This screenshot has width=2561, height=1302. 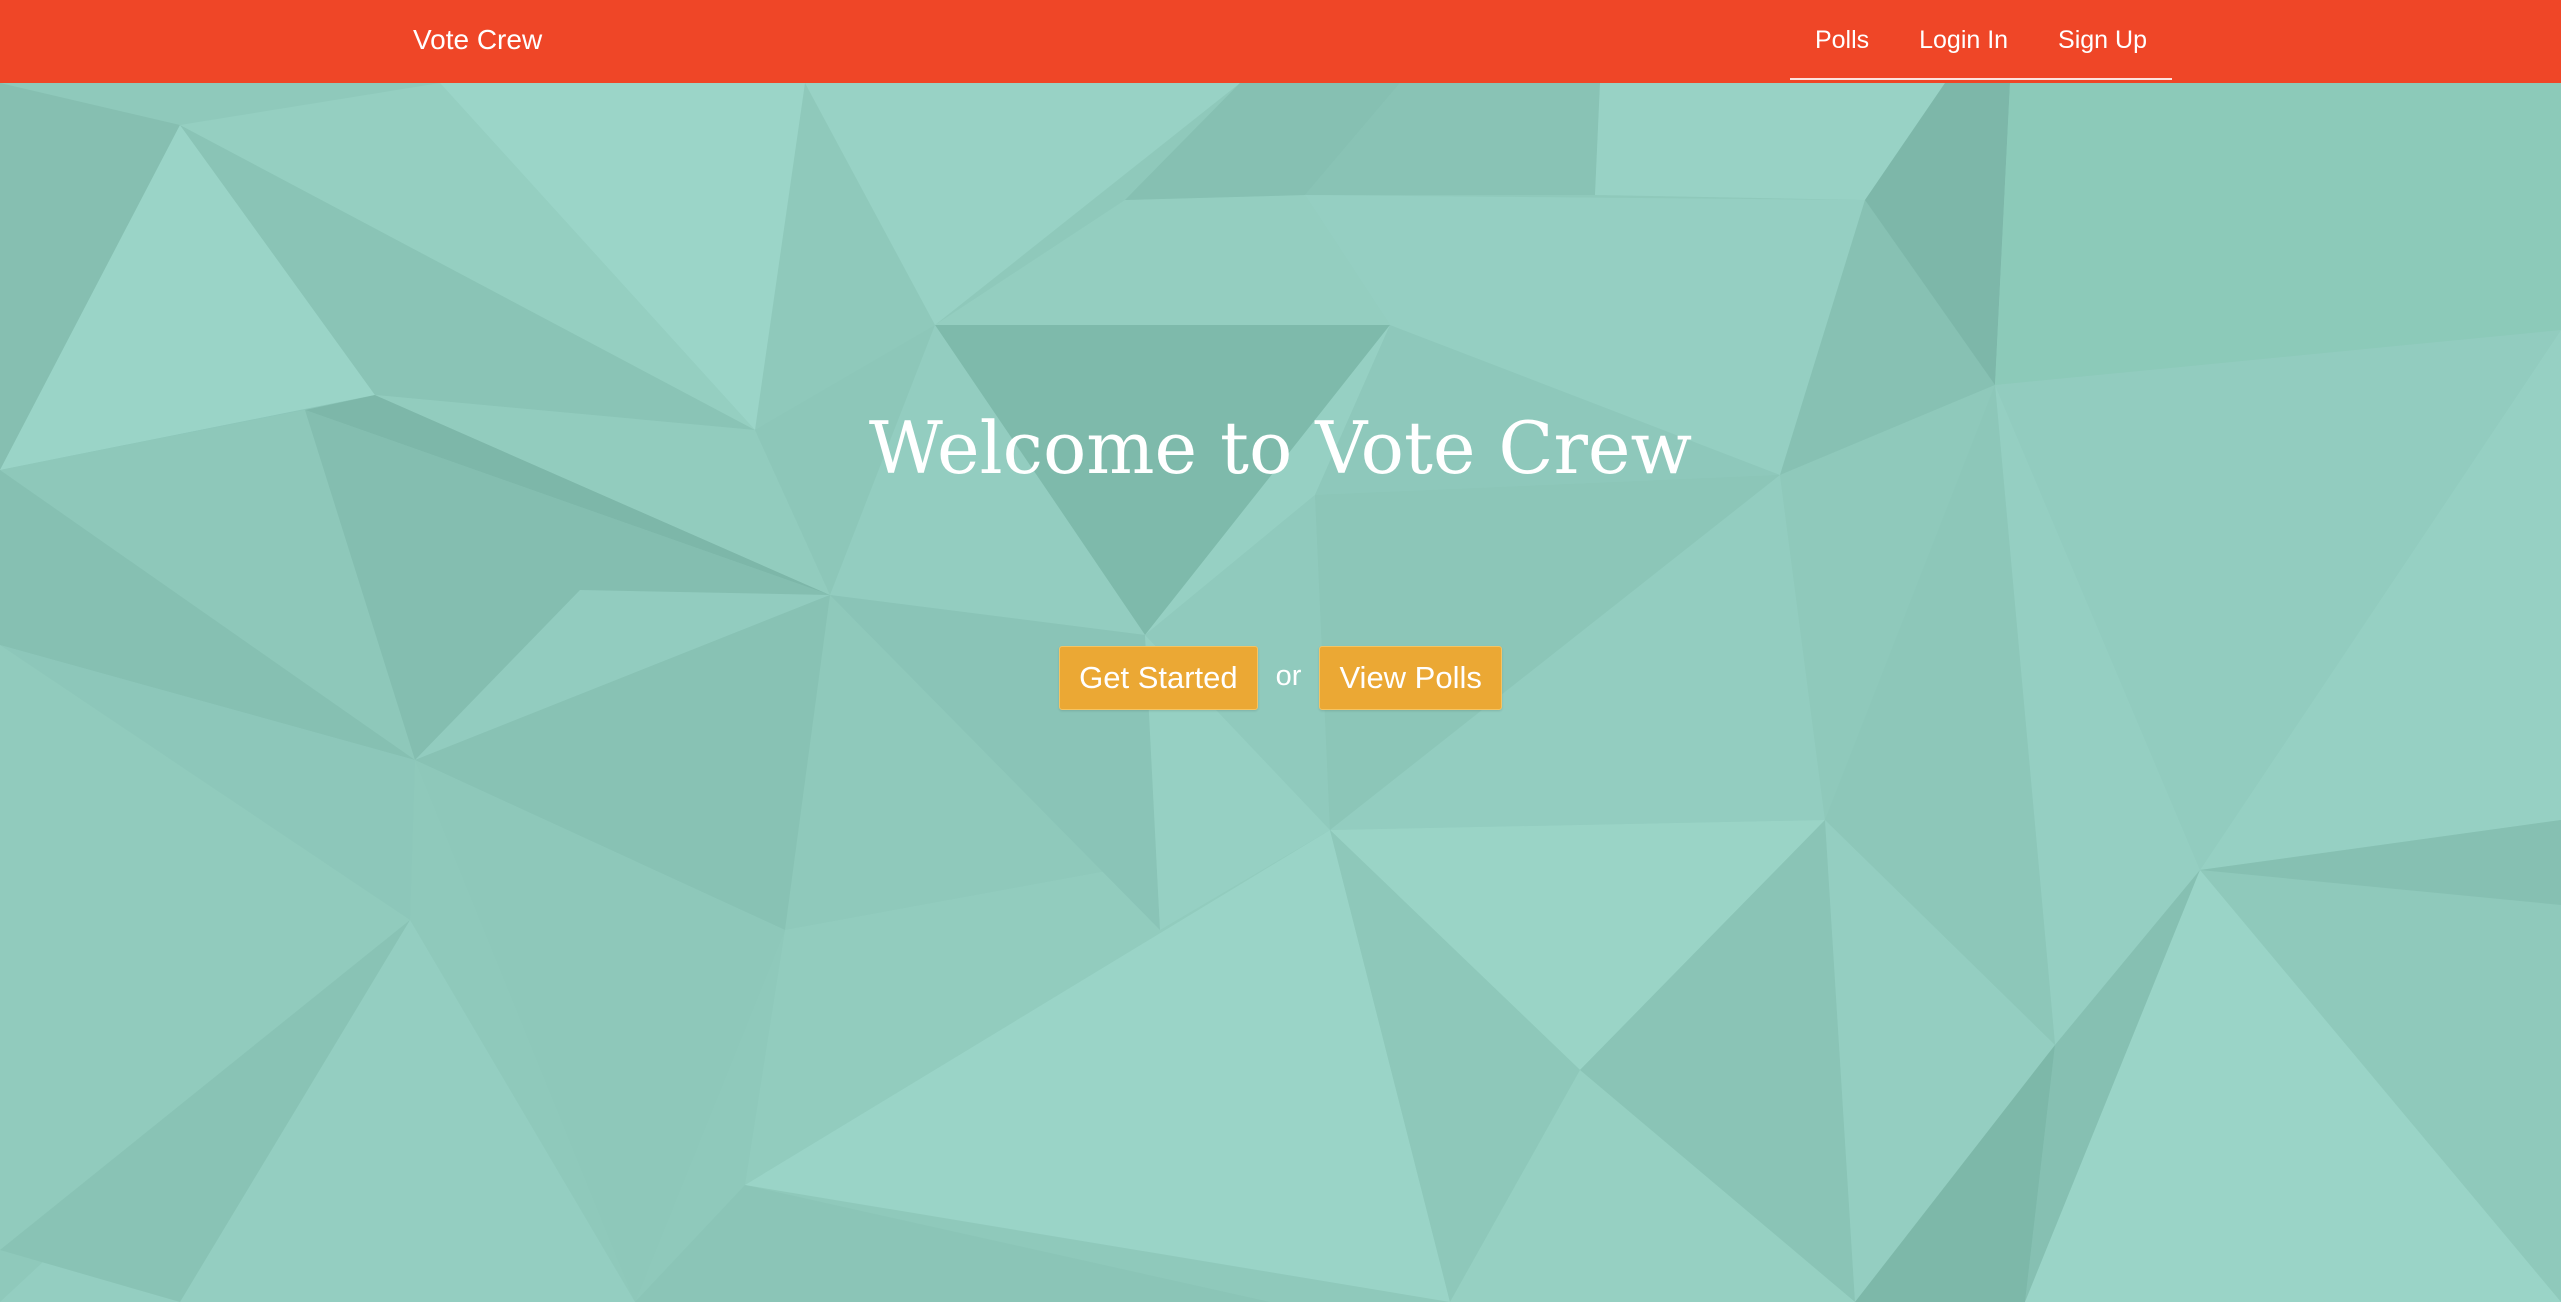 What do you see at coordinates (1280, 448) in the screenshot?
I see `hero-title: Welcome to Vote Crew` at bounding box center [1280, 448].